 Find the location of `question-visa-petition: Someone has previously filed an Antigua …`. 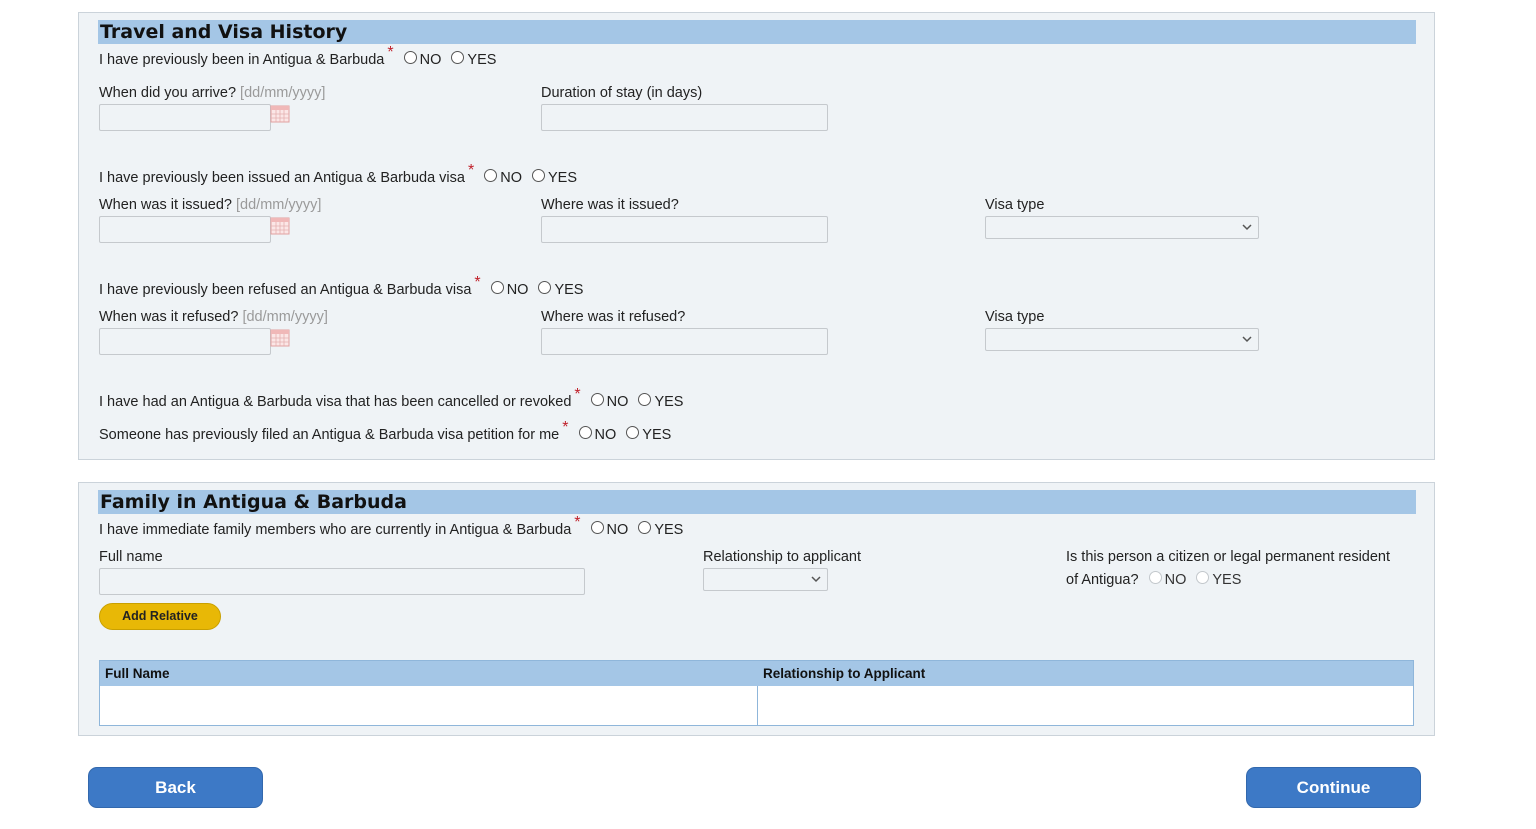

question-visa-petition: Someone has previously filed an Antigua … is located at coordinates (385, 431).